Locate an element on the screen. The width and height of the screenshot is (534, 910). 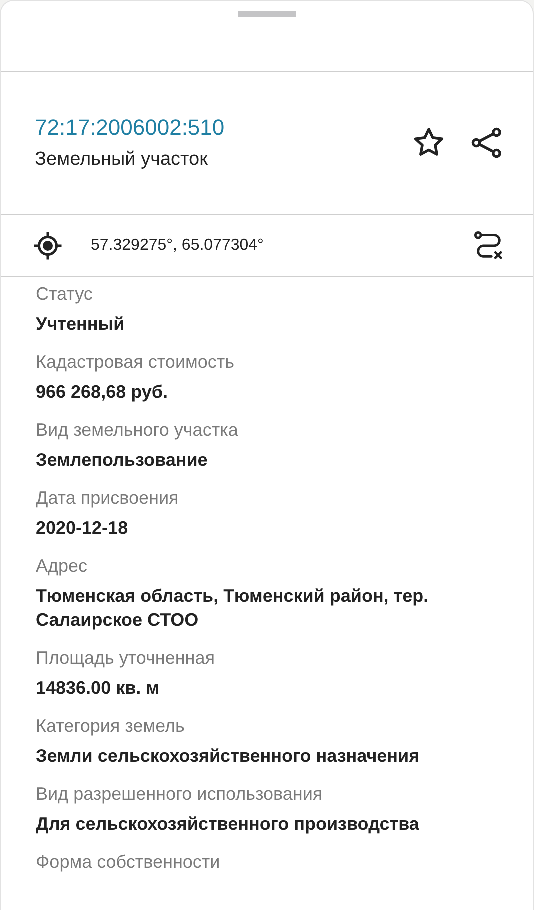
field-label: Дата присвоения is located at coordinates (108, 498).